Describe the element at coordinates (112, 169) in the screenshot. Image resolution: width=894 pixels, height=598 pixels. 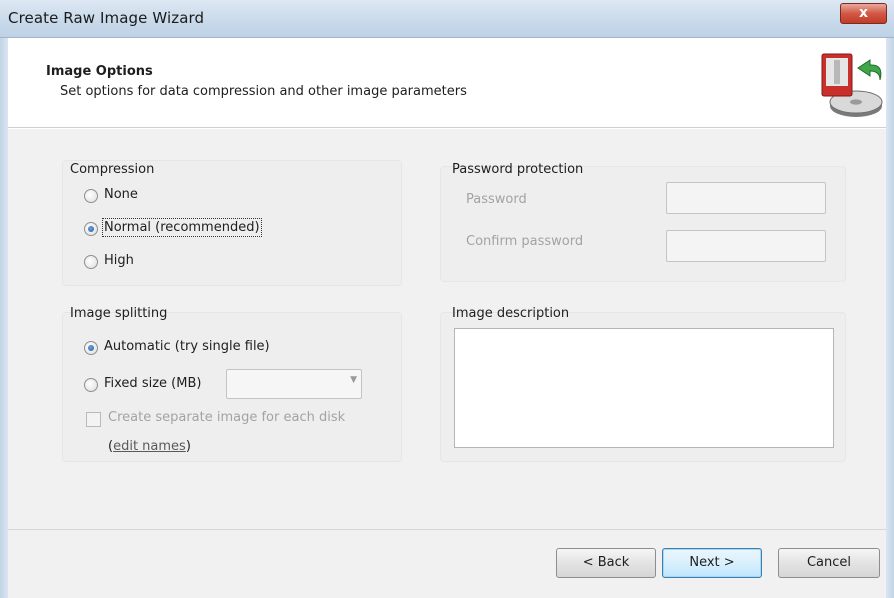
I see `compression-group-label: Compression` at that location.